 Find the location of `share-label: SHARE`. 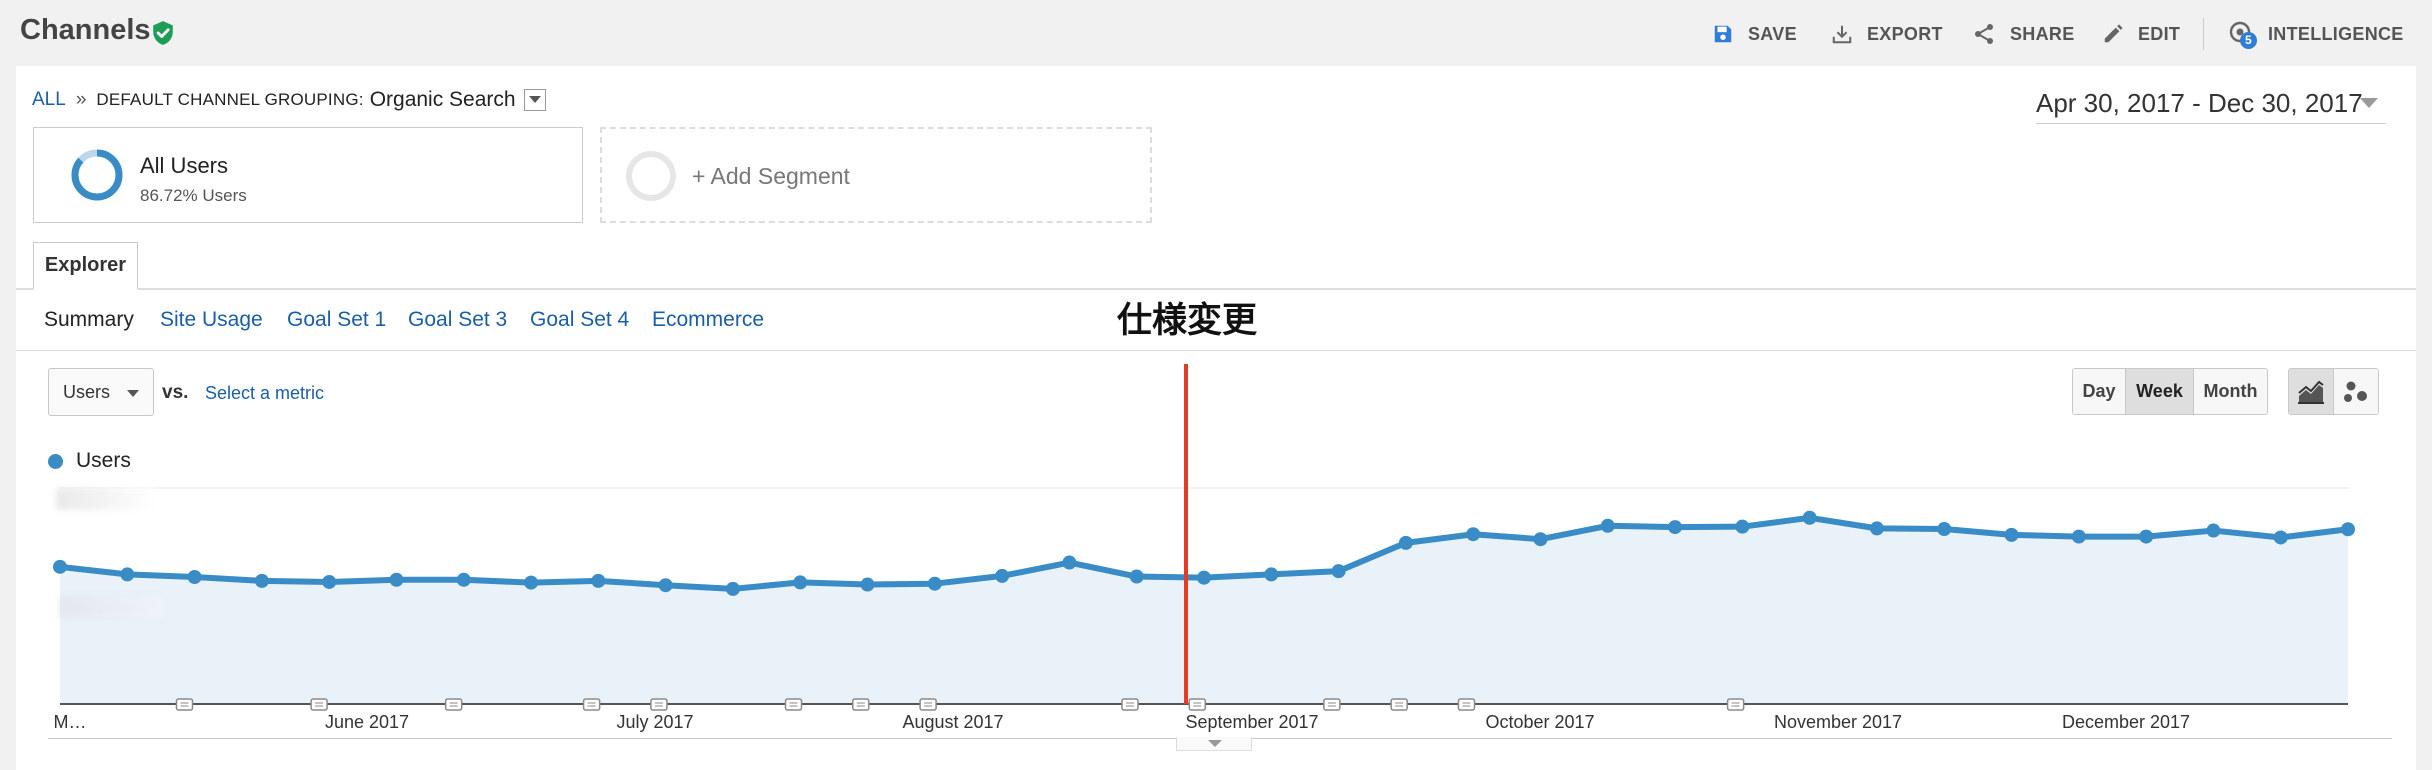

share-label: SHARE is located at coordinates (2042, 33).